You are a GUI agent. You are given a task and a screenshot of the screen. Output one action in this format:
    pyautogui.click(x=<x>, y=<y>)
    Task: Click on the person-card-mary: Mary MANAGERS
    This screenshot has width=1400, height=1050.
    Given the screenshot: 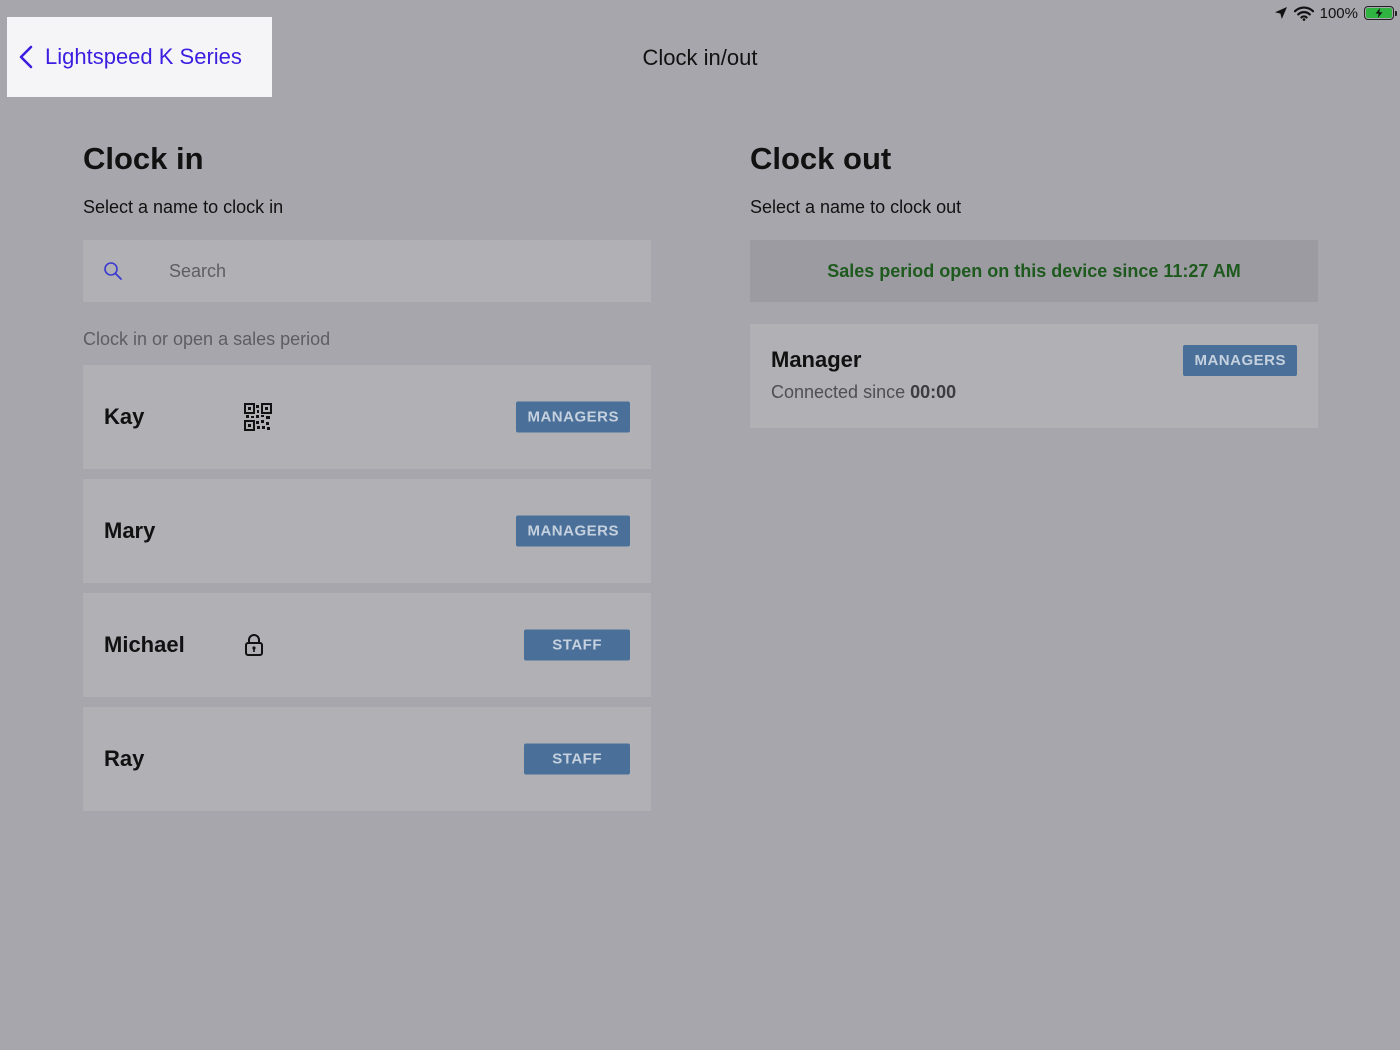 What is the action you would take?
    pyautogui.click(x=367, y=531)
    